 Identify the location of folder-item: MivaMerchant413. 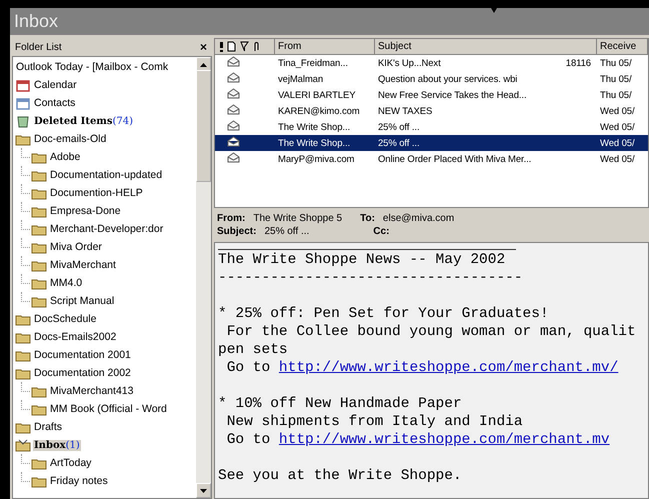
(91, 391).